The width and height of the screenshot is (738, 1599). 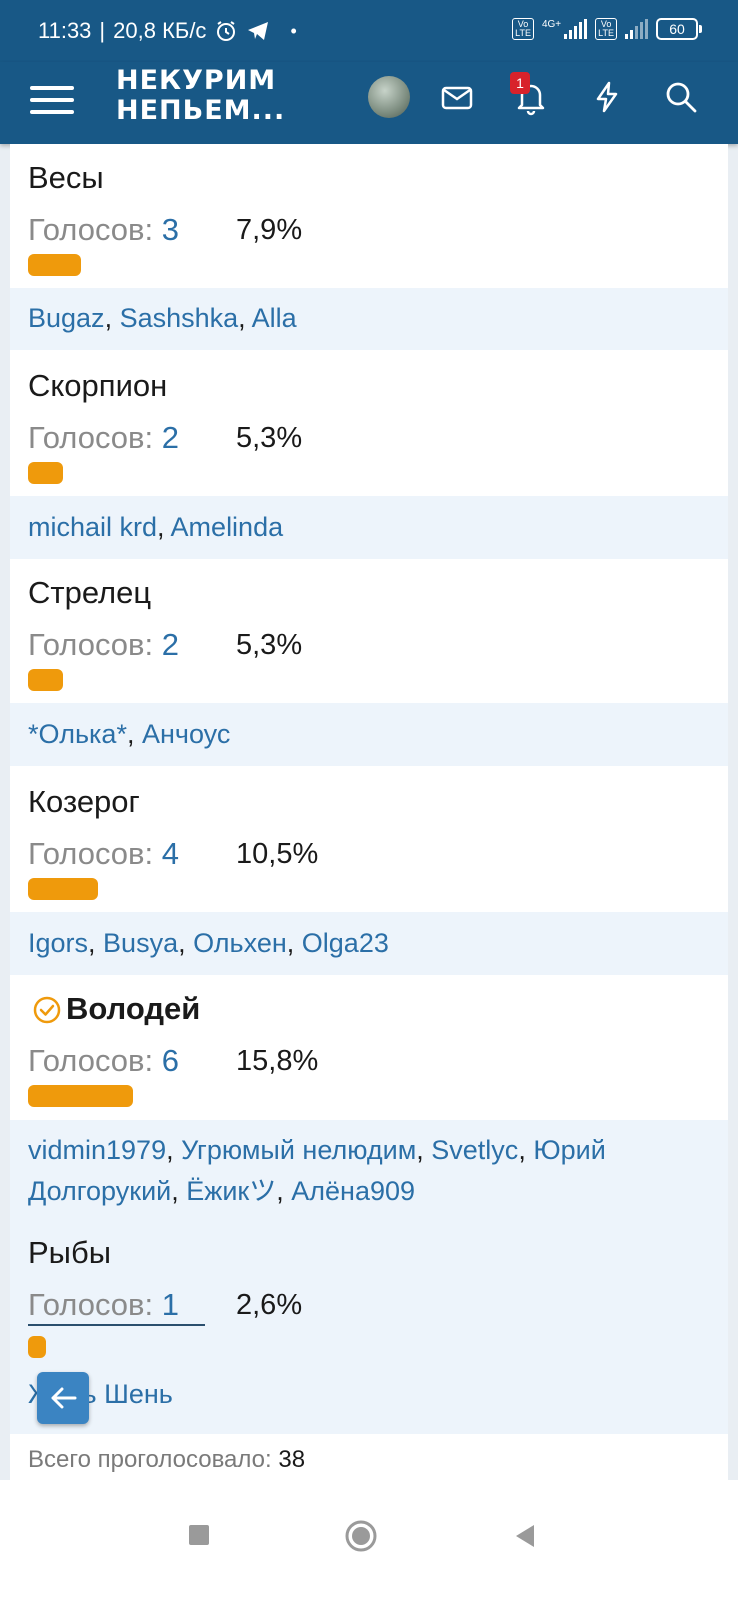 What do you see at coordinates (140, 943) in the screenshot?
I see `voter-link: Busya` at bounding box center [140, 943].